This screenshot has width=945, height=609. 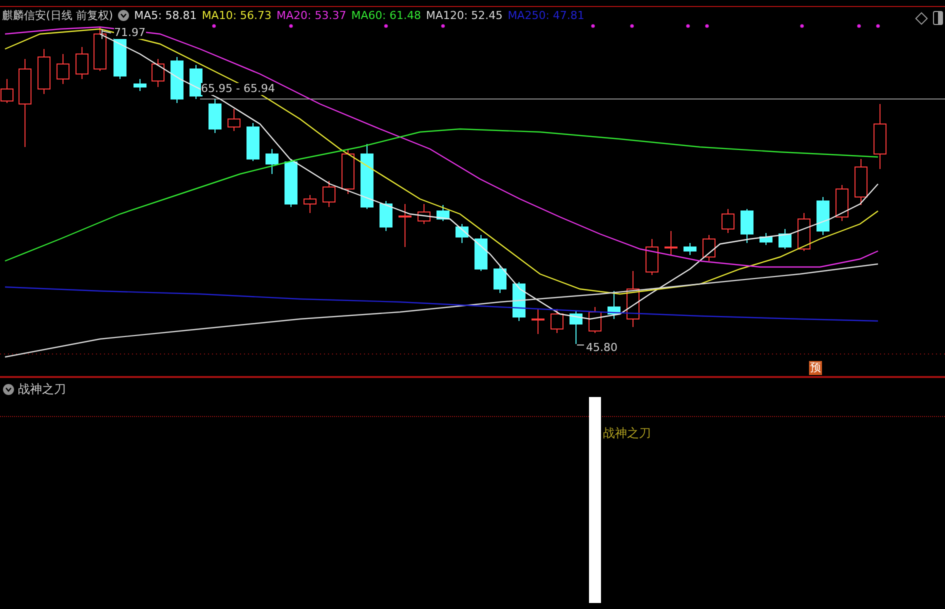 I want to click on chart-title: 麒麟信安(日线 前复权), so click(x=58, y=15).